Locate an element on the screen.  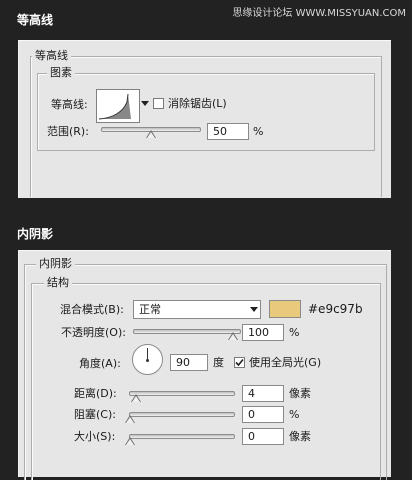
global-light-checkbox is located at coordinates (239, 362).